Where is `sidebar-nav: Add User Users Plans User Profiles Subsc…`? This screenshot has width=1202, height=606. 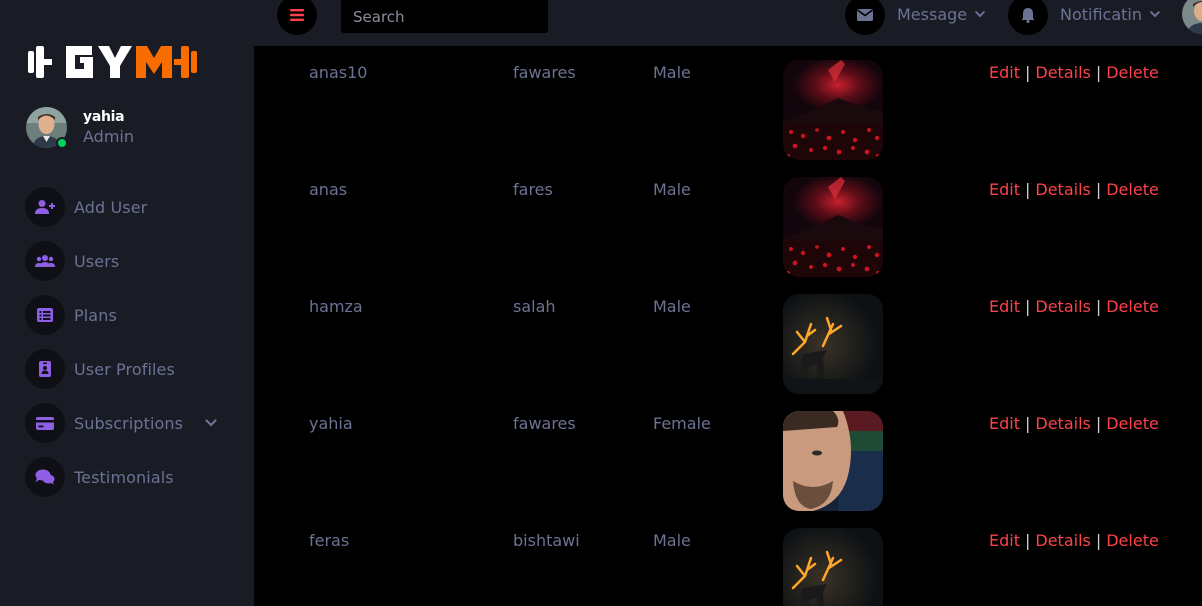
sidebar-nav: Add User Users Plans User Profiles Subsc… is located at coordinates (130, 342).